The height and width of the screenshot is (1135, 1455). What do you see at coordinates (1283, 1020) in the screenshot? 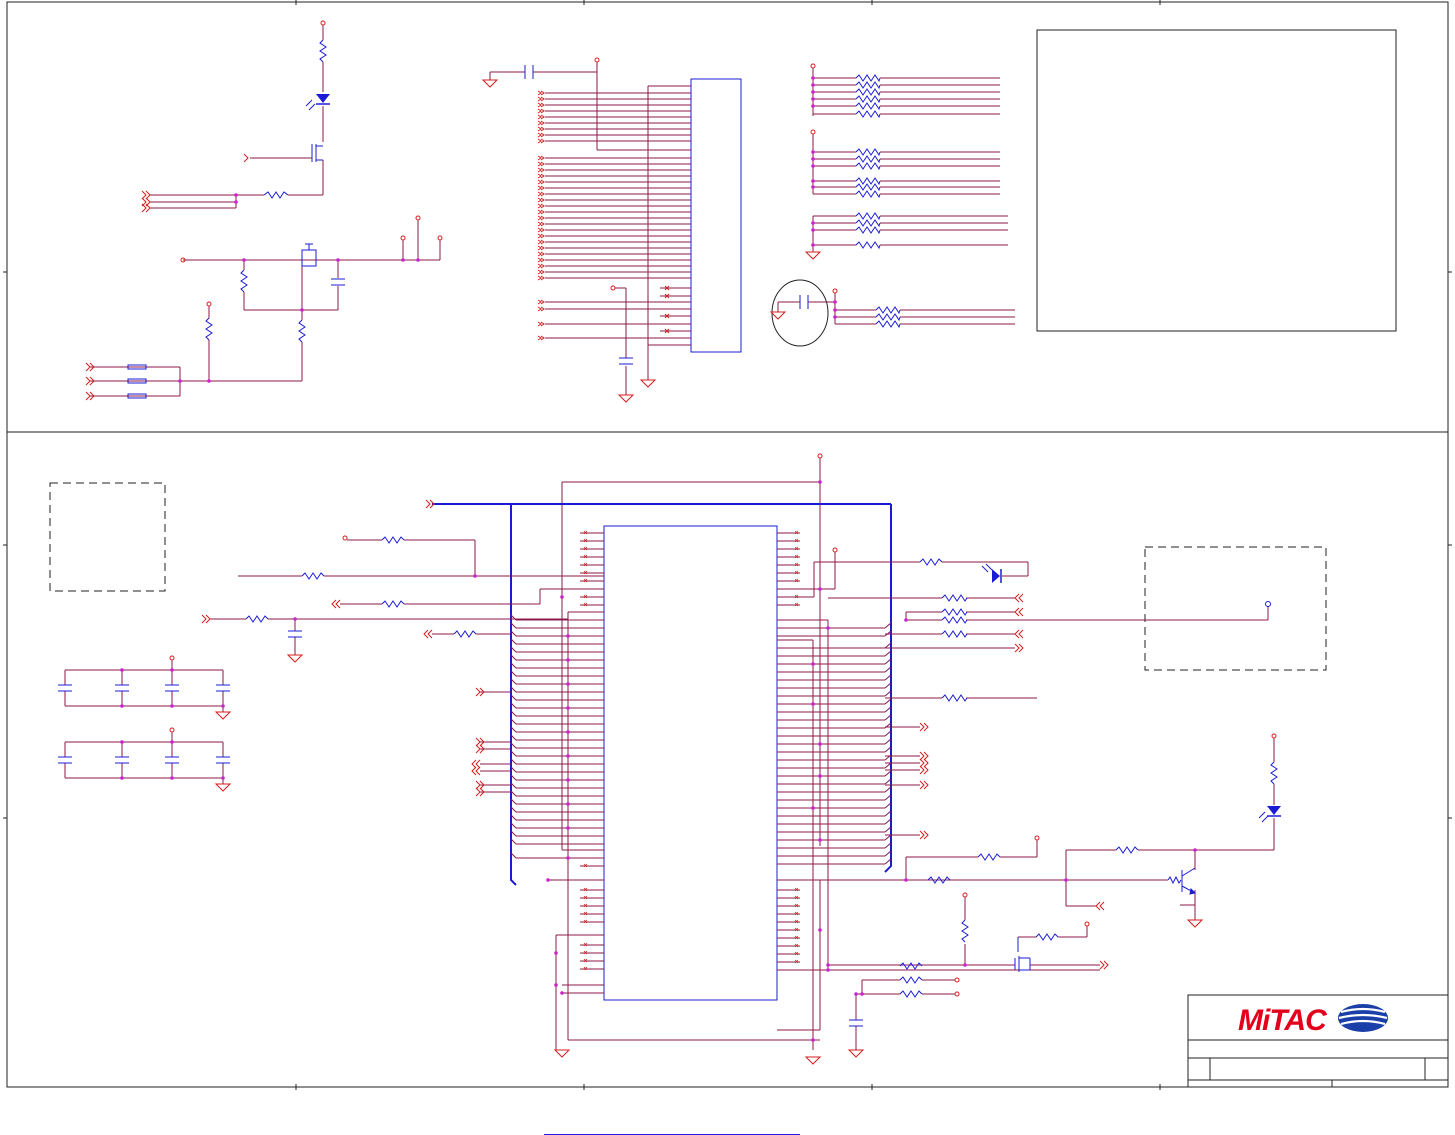
I see `company-logo-text: MiTAC` at bounding box center [1283, 1020].